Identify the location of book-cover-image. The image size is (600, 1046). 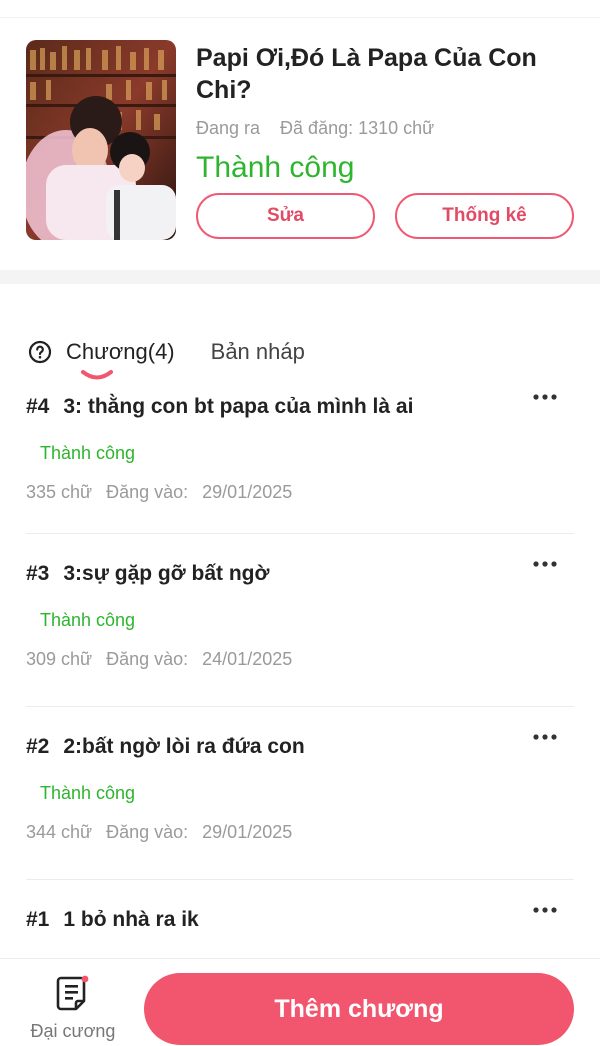
(101, 140).